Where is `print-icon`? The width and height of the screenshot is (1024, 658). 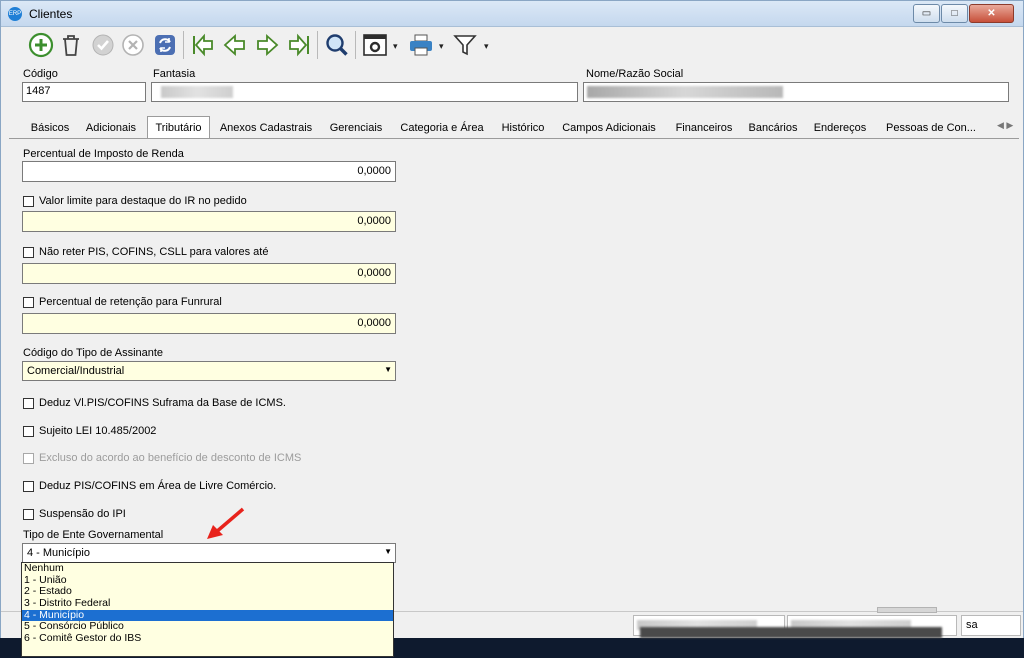
print-icon is located at coordinates (421, 45).